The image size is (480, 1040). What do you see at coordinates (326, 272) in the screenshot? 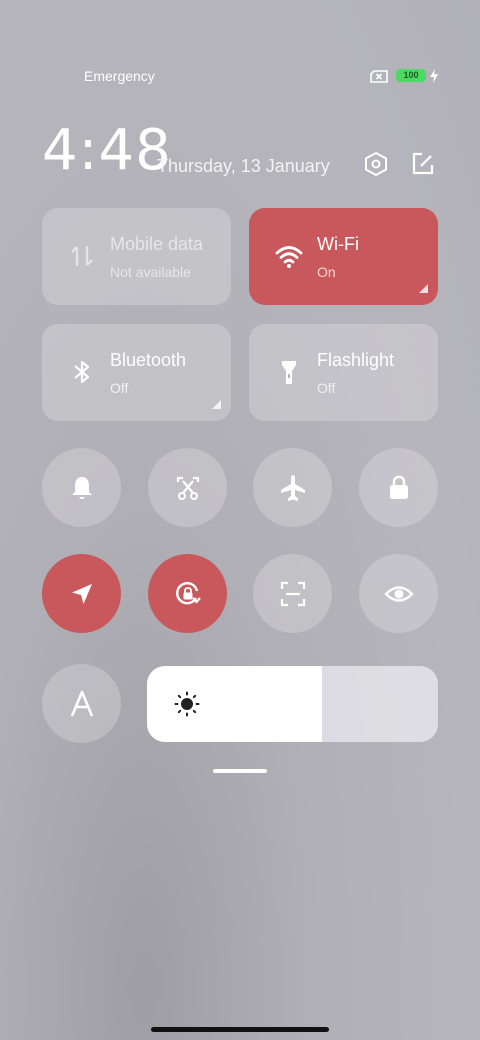
I see `tile-status: On` at bounding box center [326, 272].